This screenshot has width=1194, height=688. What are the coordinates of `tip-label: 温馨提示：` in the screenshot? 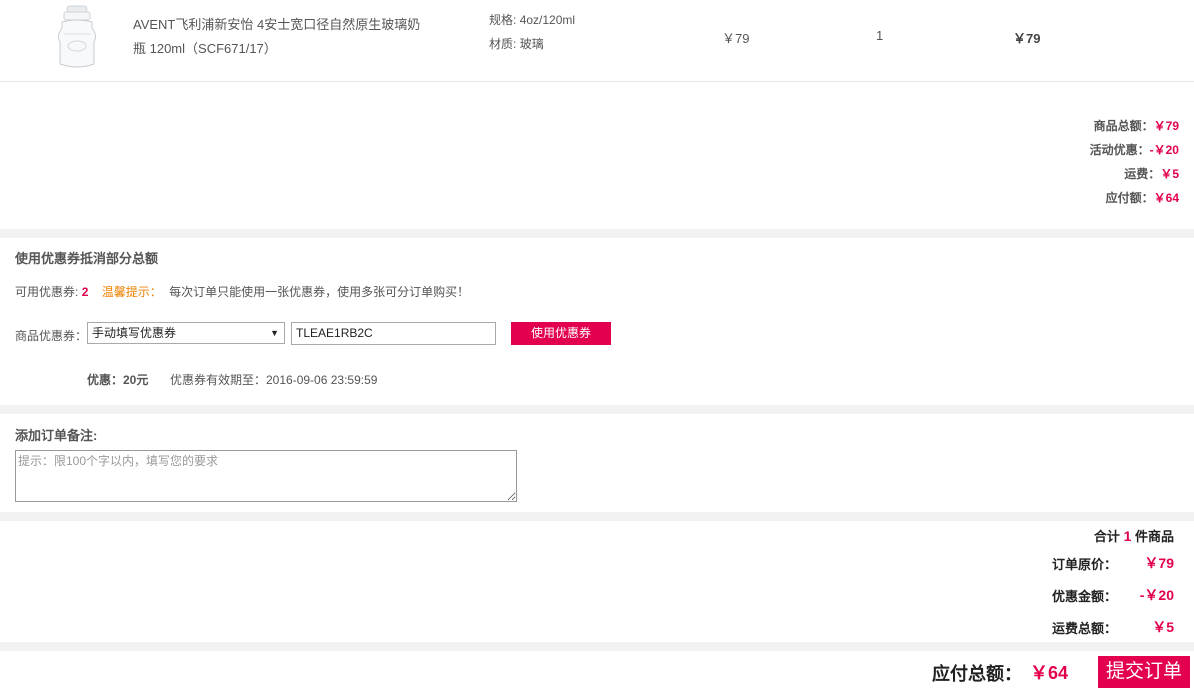 It's located at (131, 292).